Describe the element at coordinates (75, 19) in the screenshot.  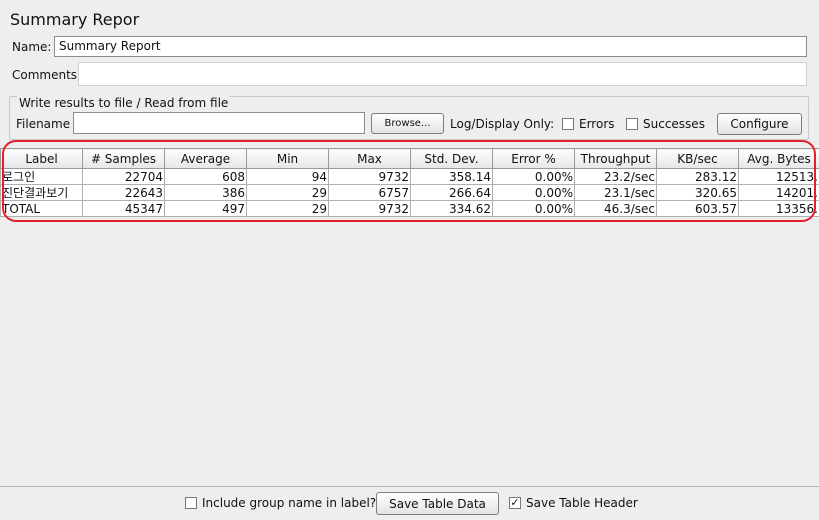
I see `page-title: Summary Repor` at that location.